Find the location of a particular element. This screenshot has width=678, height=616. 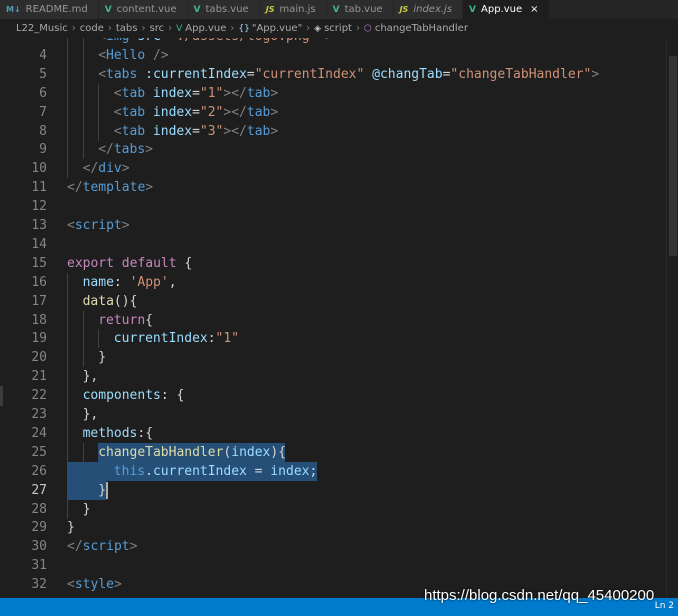

code-line: 7 <tab index="2"></tab> is located at coordinates (330, 112).